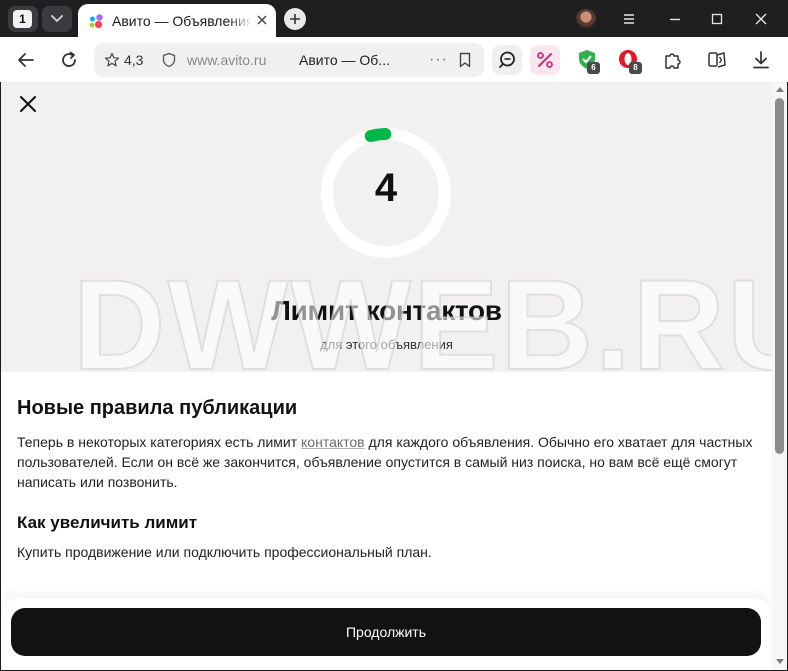 The height and width of the screenshot is (671, 788). I want to click on scroll-up-arrow, so click(780, 89).